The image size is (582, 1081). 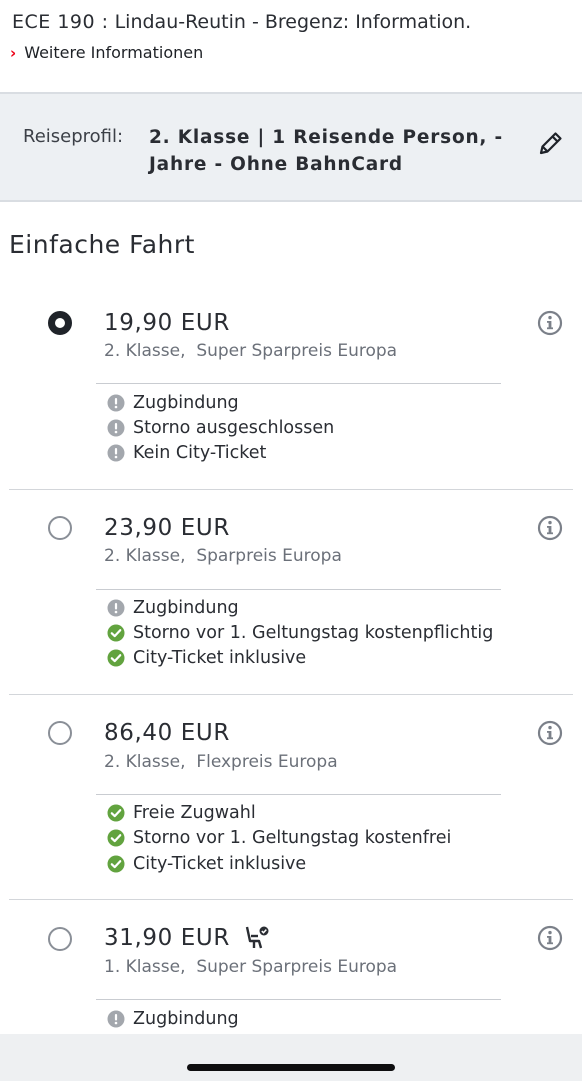 I want to click on profile-label: Reiseprofil:, so click(x=73, y=136).